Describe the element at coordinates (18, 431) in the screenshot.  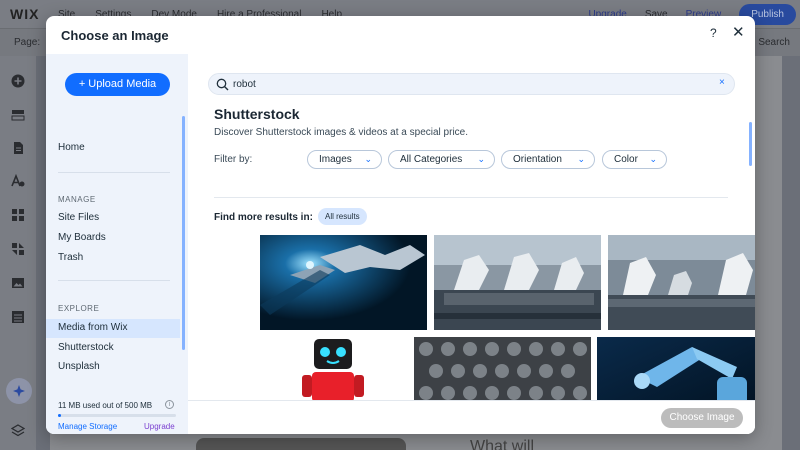
I see `layers-icon` at that location.